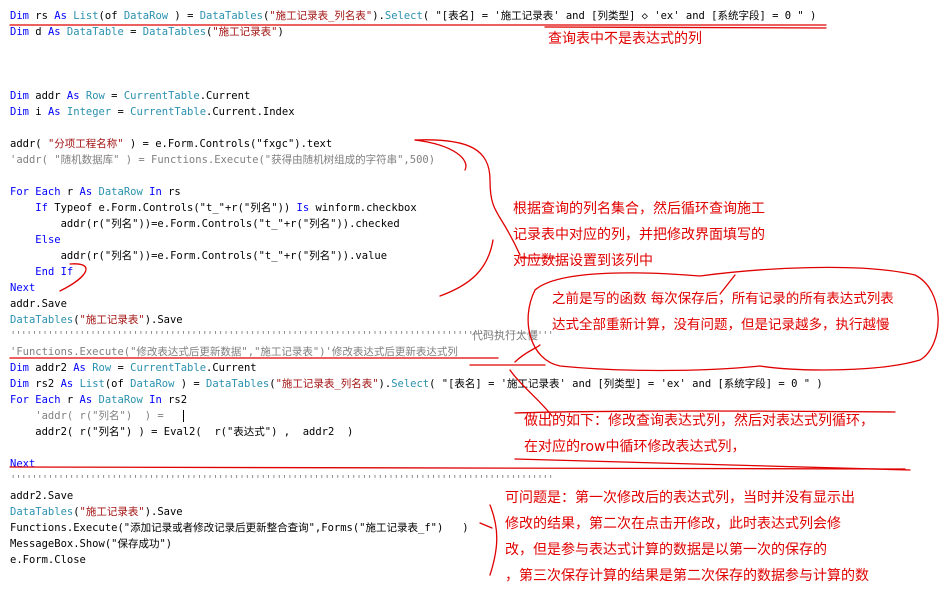  What do you see at coordinates (625, 39) in the screenshot?
I see `annotation-note-1: 查询表中不是表达式的列` at bounding box center [625, 39].